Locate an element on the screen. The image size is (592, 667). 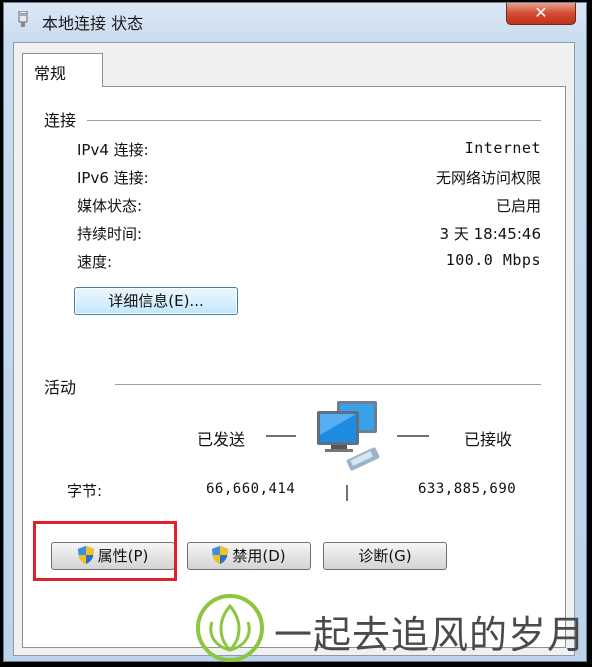
highlight-box is located at coordinates (105, 551).